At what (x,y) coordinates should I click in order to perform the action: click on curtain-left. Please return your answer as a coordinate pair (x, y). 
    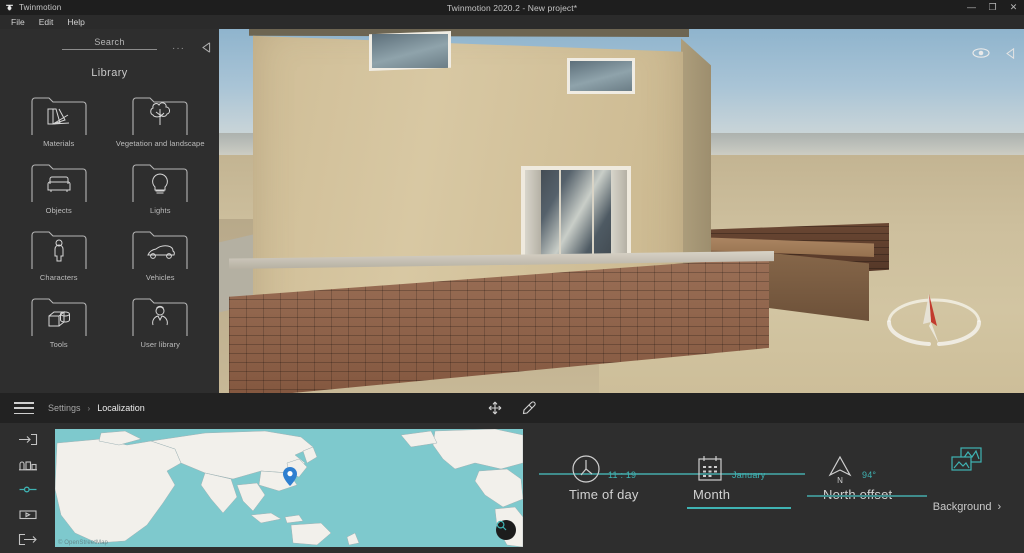
    Looking at the image, I should click on (533, 213).